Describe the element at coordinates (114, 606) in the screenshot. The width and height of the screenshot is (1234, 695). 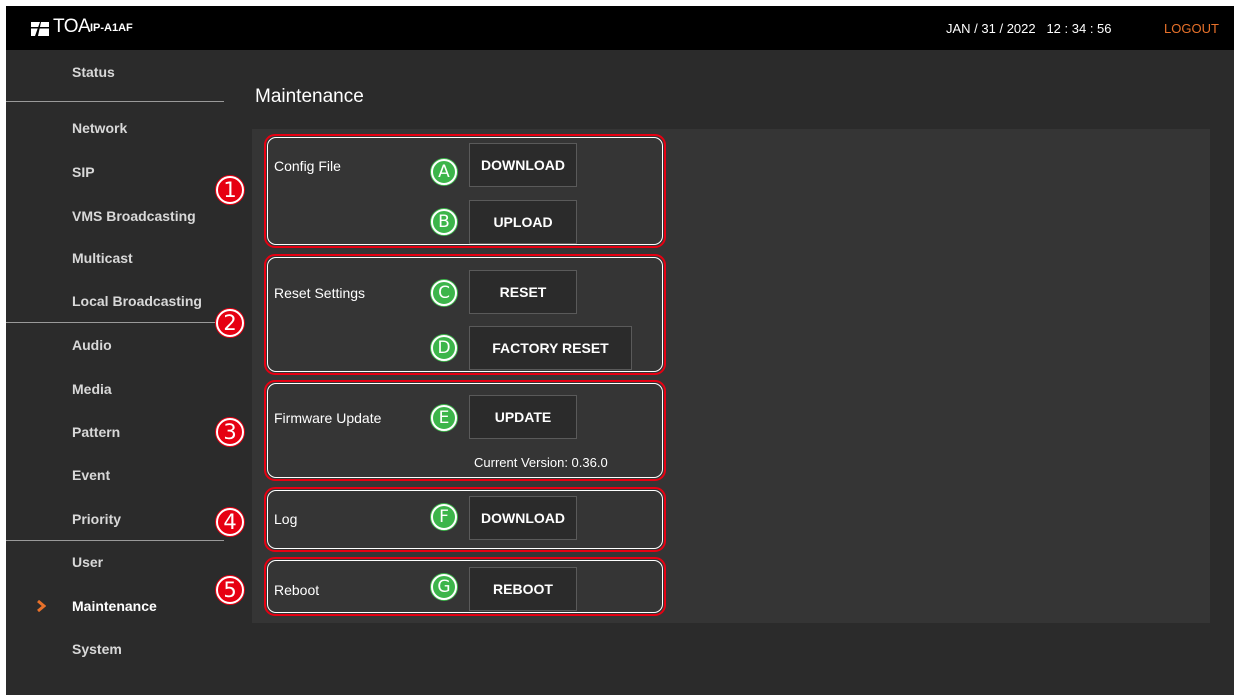
I see `sidebar-item-label: Maintenance` at that location.